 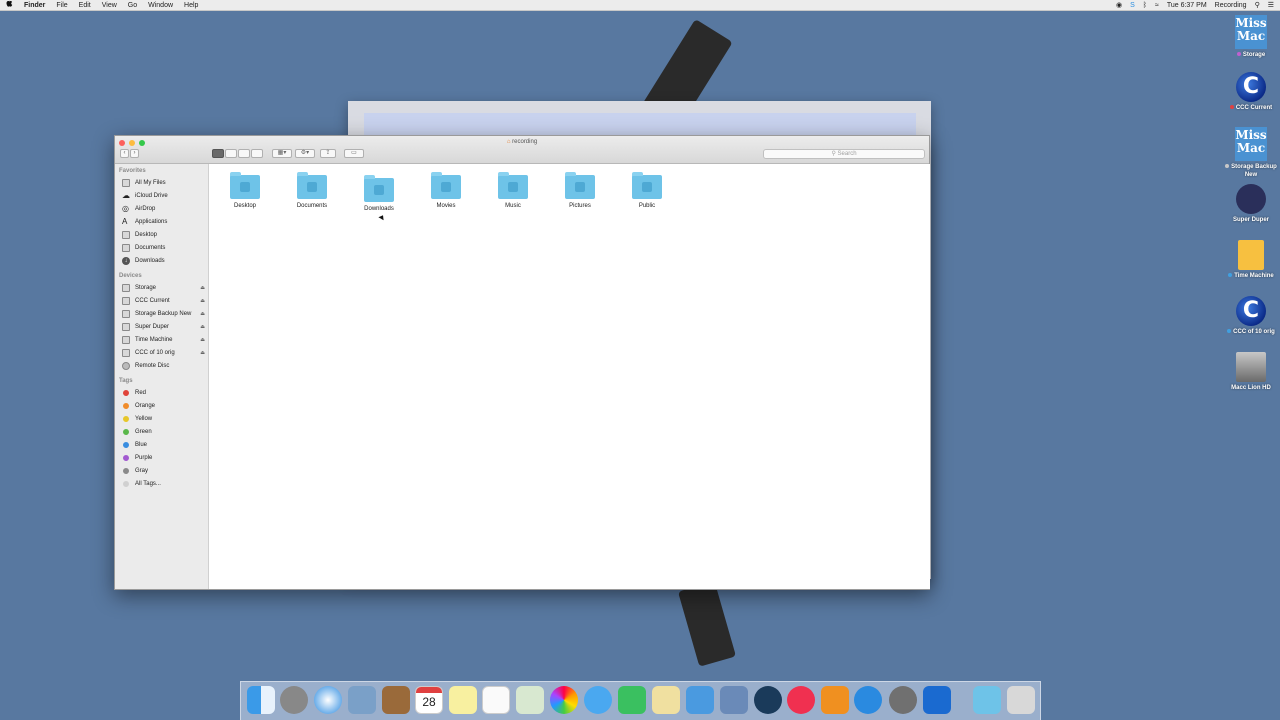 What do you see at coordinates (165, 326) in the screenshot?
I see `sidebar-item-device: Super Duper ⏏` at bounding box center [165, 326].